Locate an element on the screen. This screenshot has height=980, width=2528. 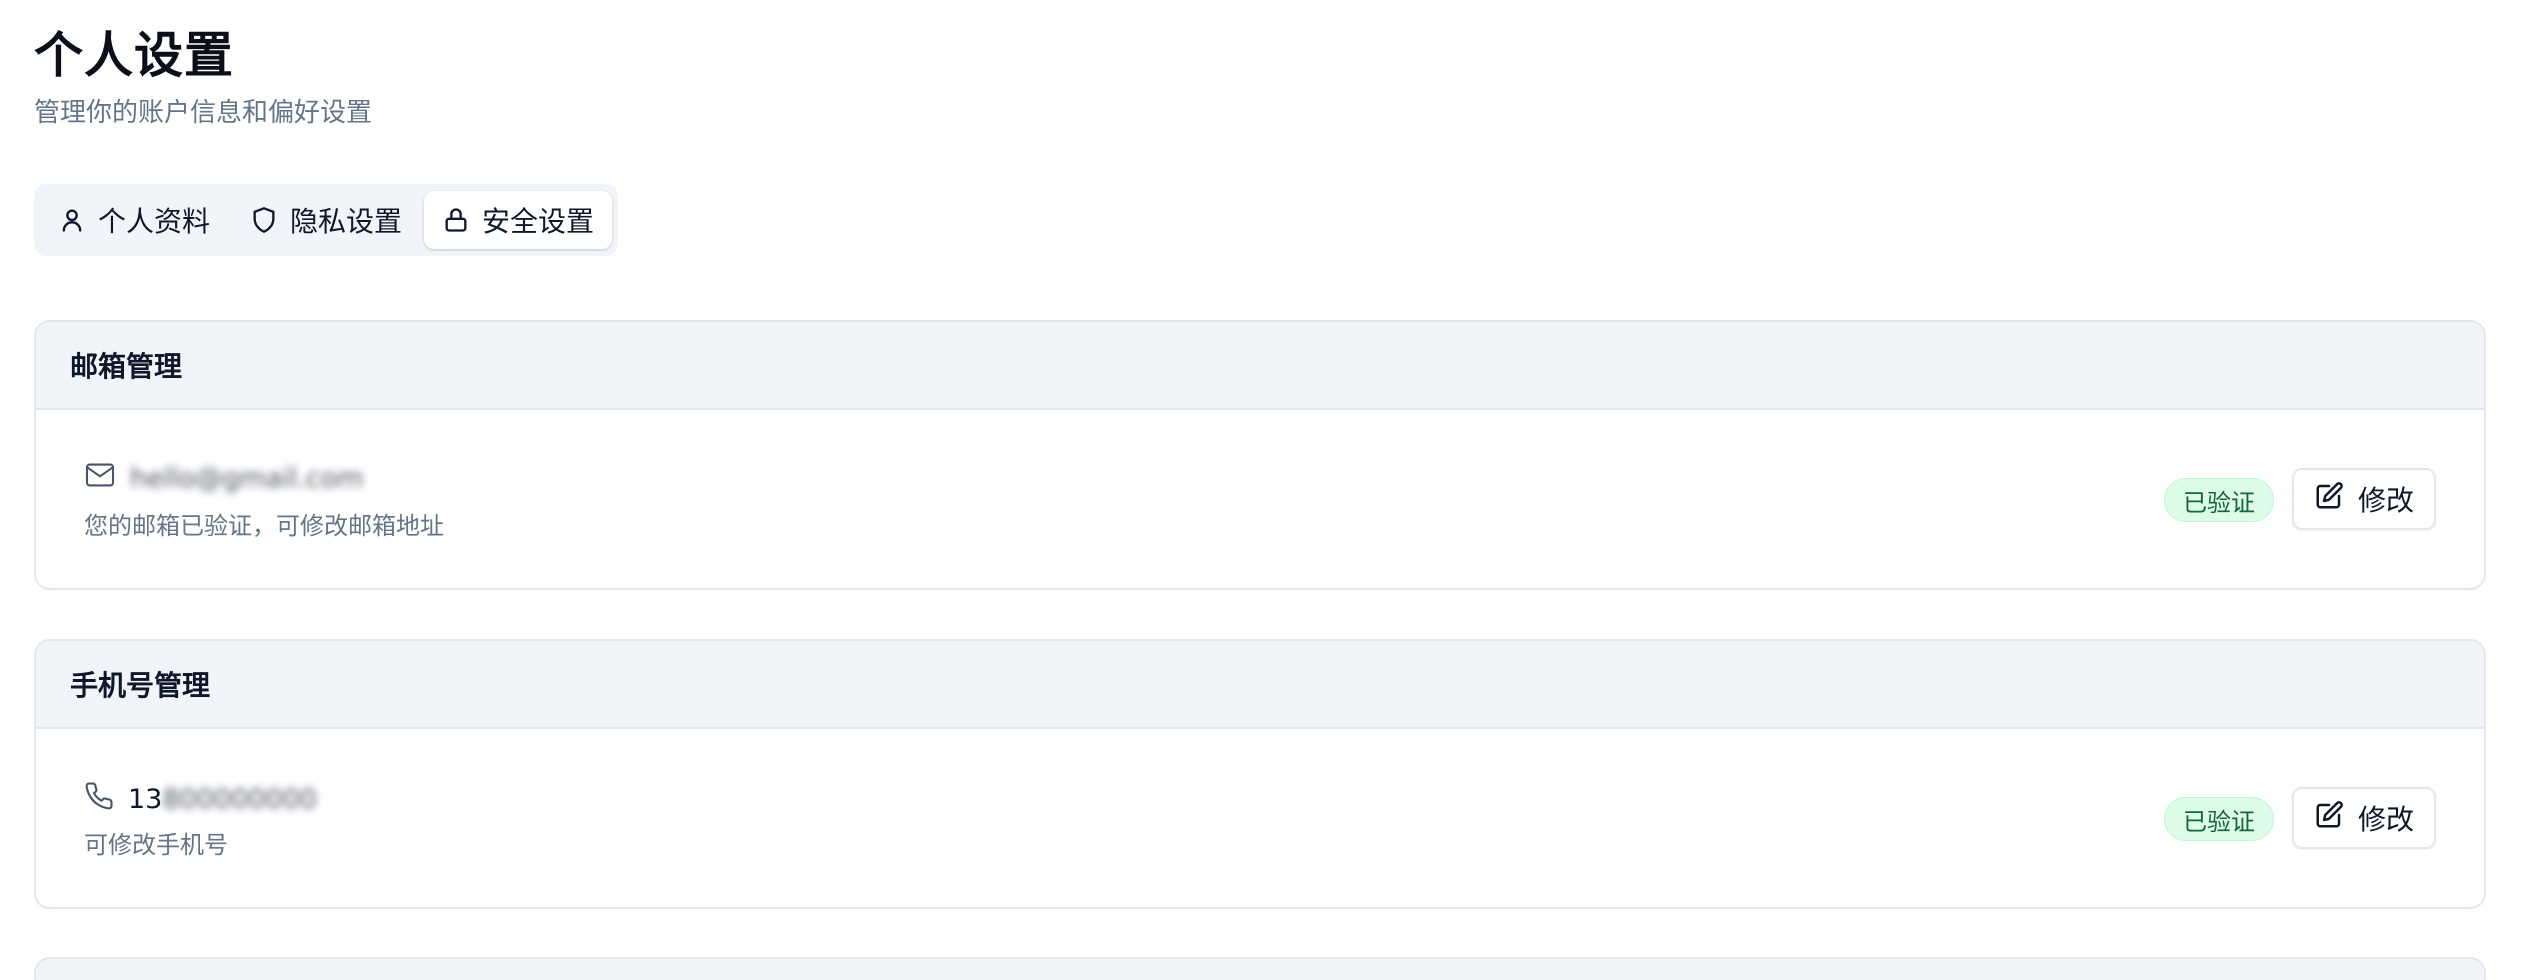
edit-phone-button: 修改 is located at coordinates (2363, 818).